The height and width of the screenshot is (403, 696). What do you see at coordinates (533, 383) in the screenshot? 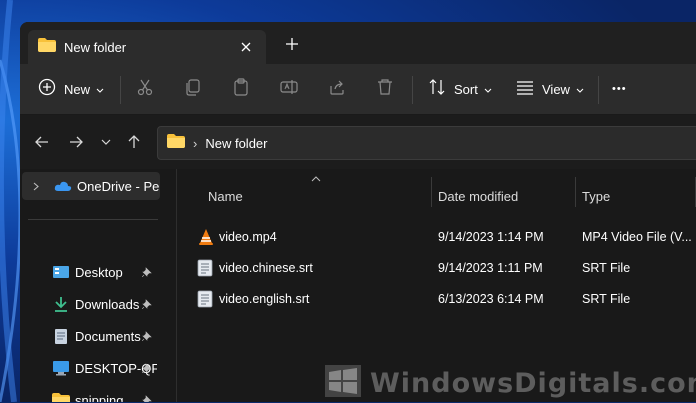
I see `watermark-text: WindowsDigitals.com` at bounding box center [533, 383].